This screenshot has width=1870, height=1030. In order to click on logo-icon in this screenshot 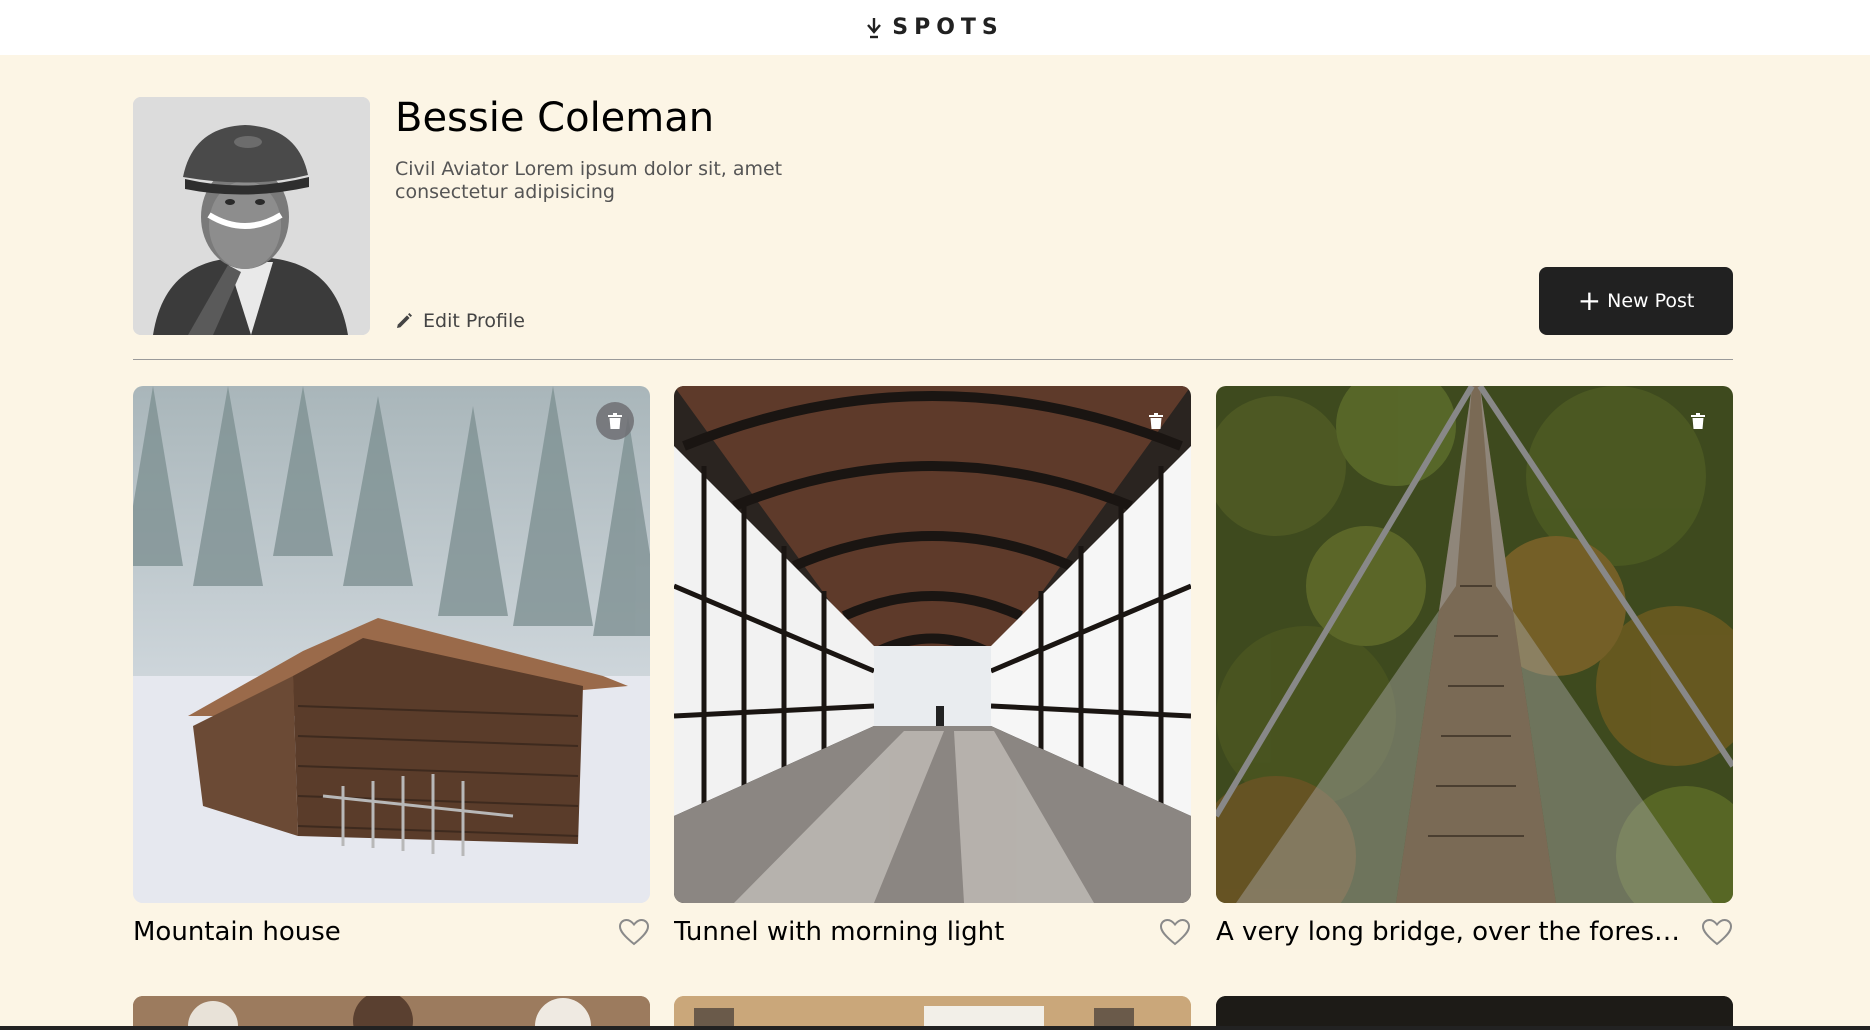, I will do `click(874, 27)`.